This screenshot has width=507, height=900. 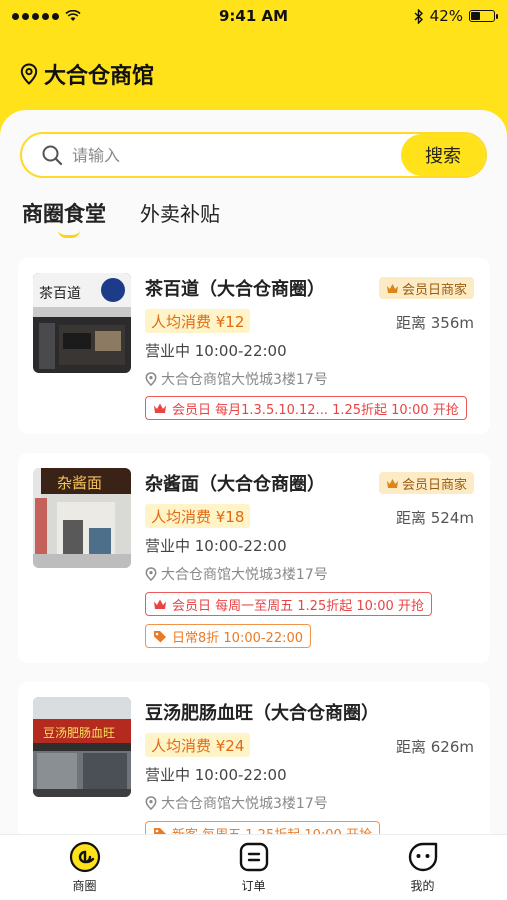 I want to click on tab-canteen: 商圈食堂, so click(x=64, y=218).